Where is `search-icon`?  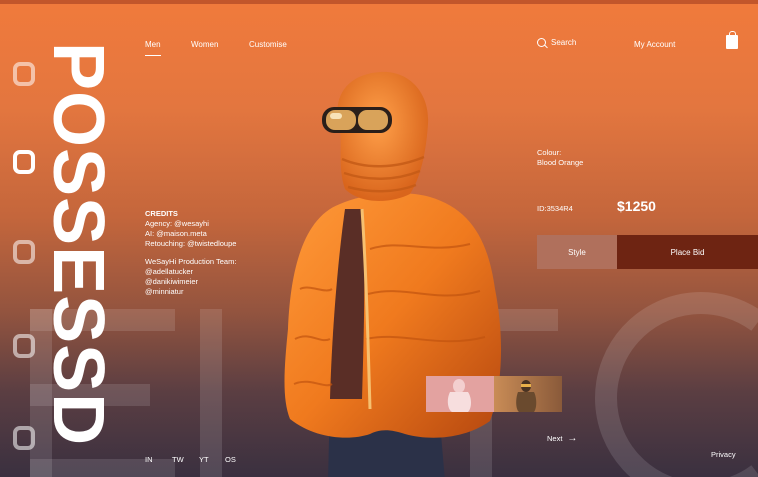 search-icon is located at coordinates (541, 42).